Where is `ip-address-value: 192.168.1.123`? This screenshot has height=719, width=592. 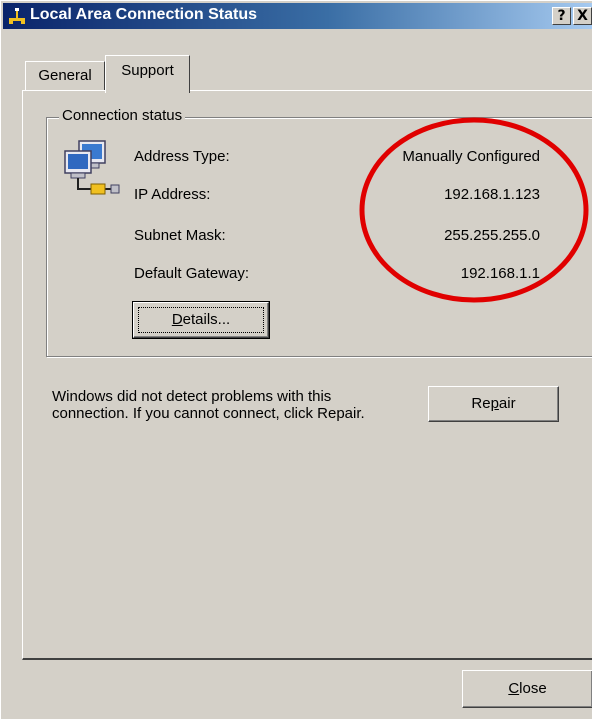
ip-address-value: 192.168.1.123 is located at coordinates (492, 194).